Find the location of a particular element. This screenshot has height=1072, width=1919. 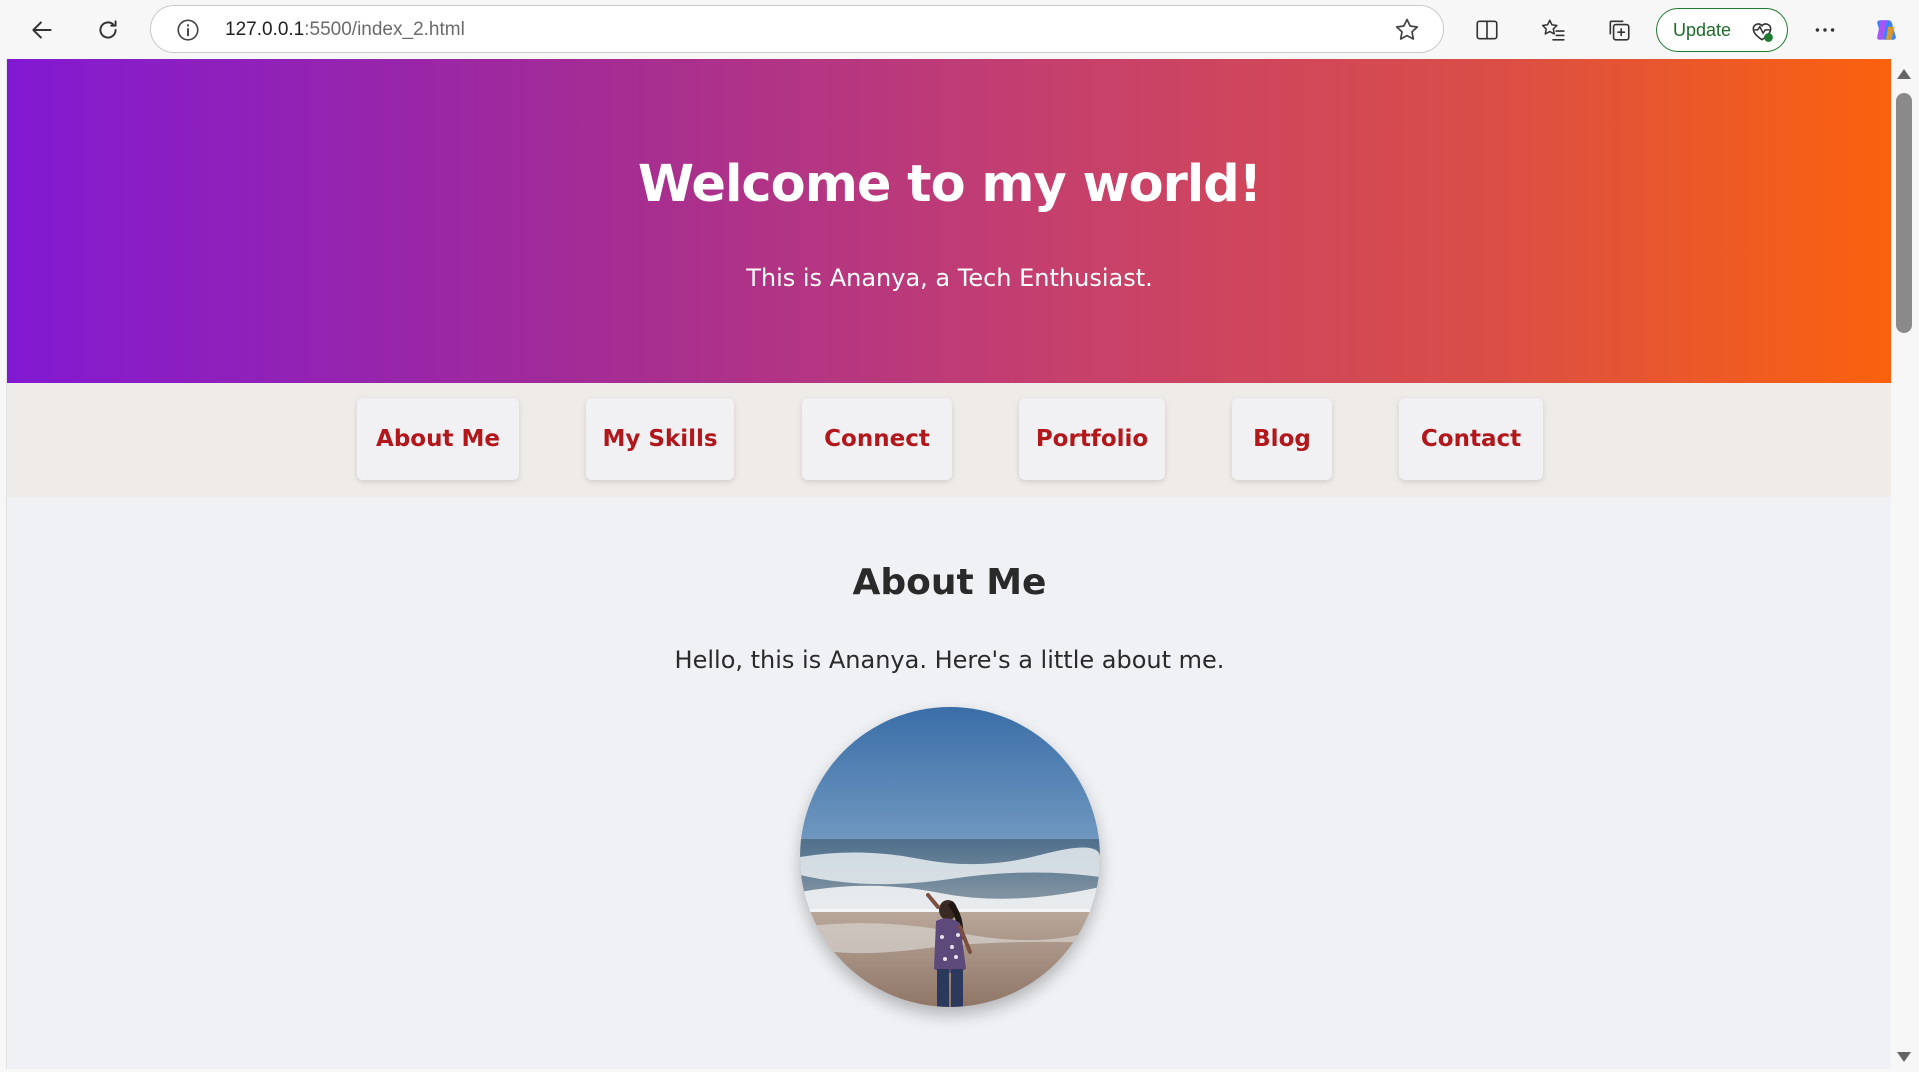

nav-connect: Connect is located at coordinates (877, 439).